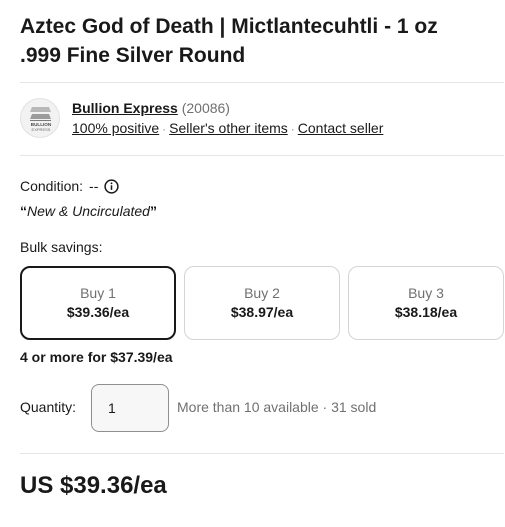  I want to click on condition-note: “New & Uncirculated”, so click(88, 211).